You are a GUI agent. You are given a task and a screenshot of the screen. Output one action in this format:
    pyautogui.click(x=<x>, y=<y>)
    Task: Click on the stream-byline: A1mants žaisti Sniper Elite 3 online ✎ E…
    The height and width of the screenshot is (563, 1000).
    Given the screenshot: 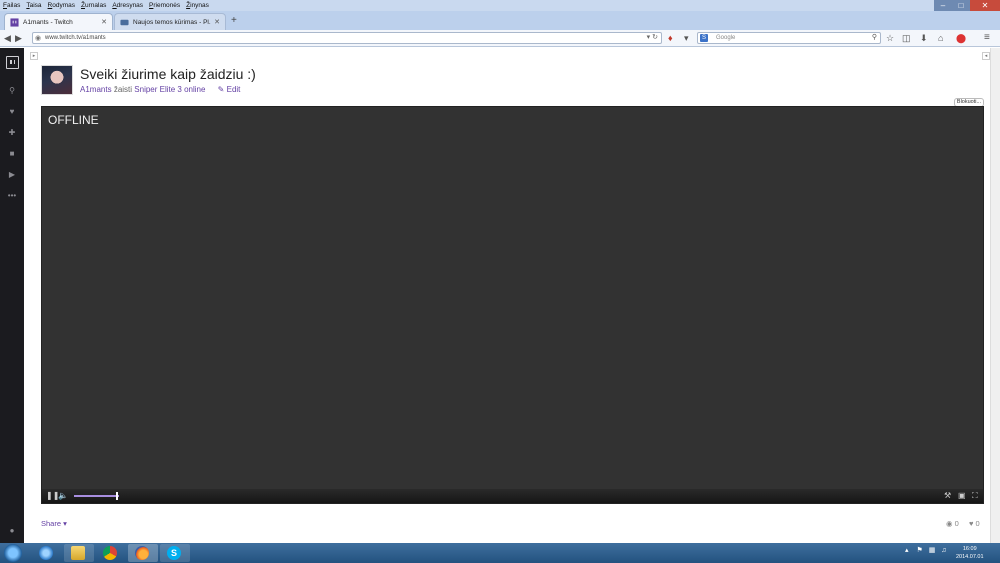 What is the action you would take?
    pyautogui.click(x=160, y=89)
    